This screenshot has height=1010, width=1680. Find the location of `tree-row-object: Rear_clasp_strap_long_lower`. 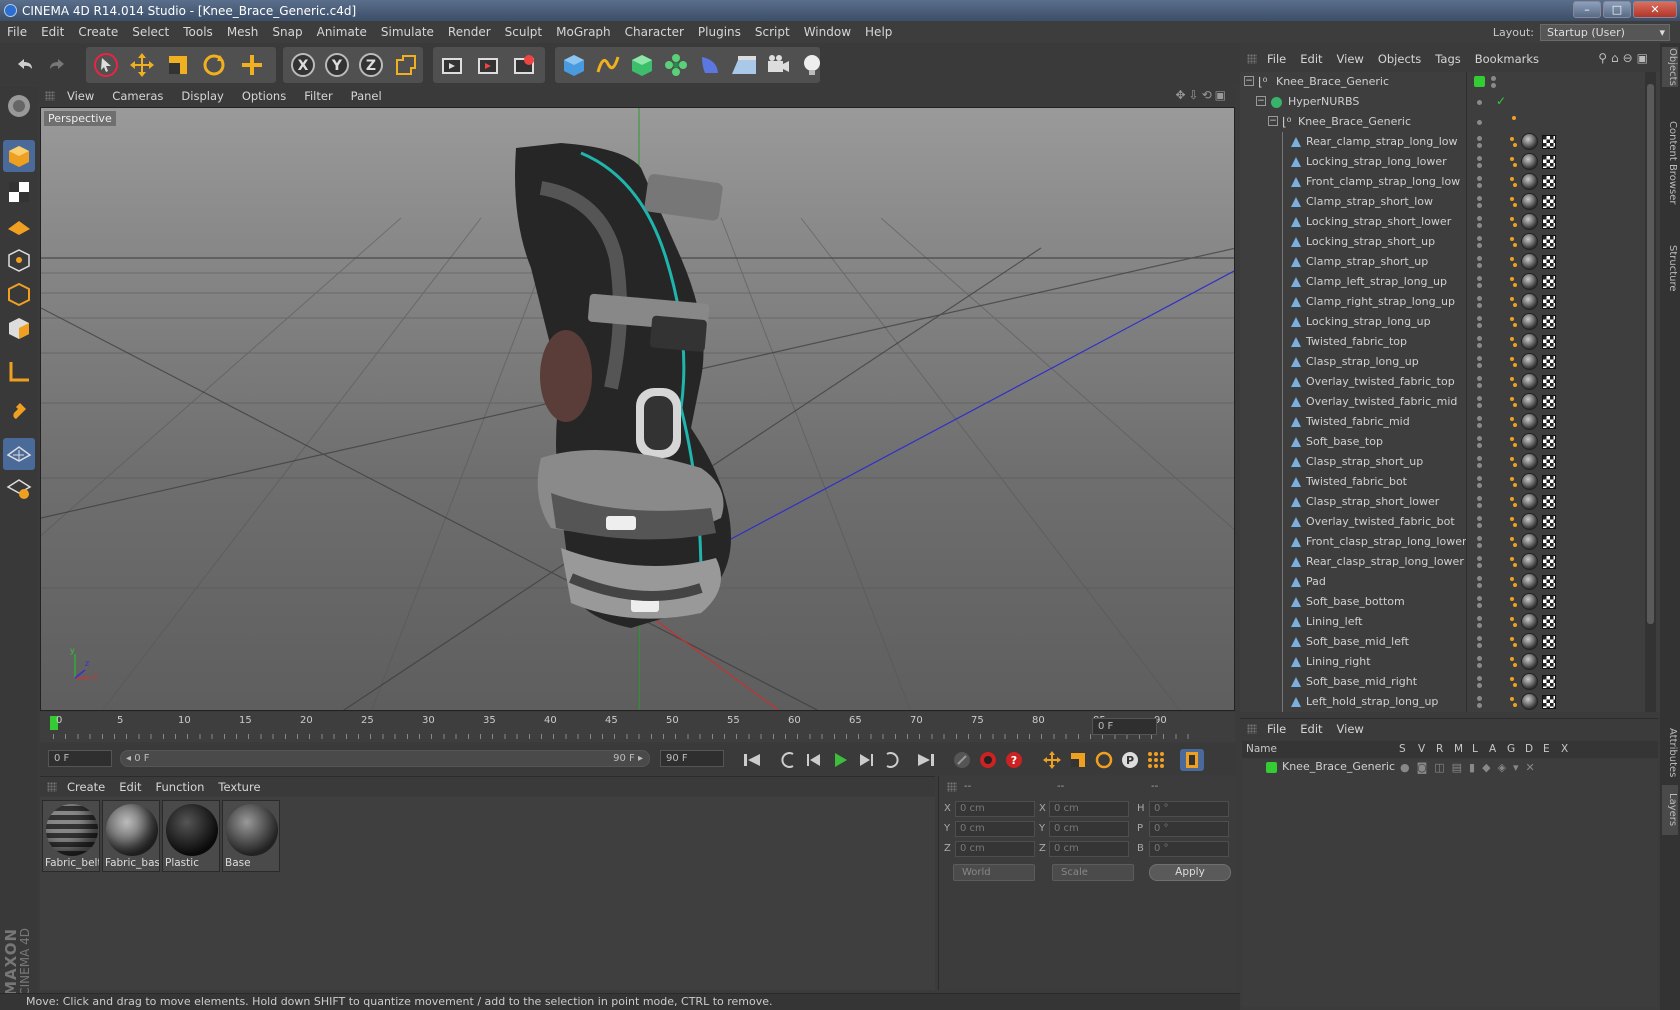

tree-row-object: Rear_clasp_strap_long_lower is located at coordinates (1445, 562).